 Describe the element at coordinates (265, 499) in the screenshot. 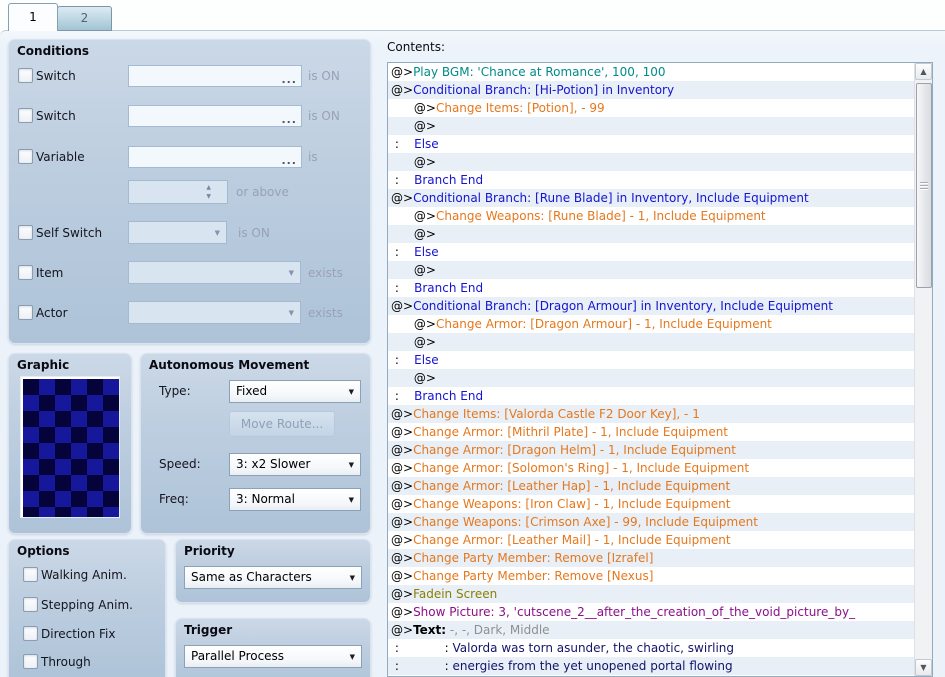

I see `freq-value: 3: Normal` at that location.